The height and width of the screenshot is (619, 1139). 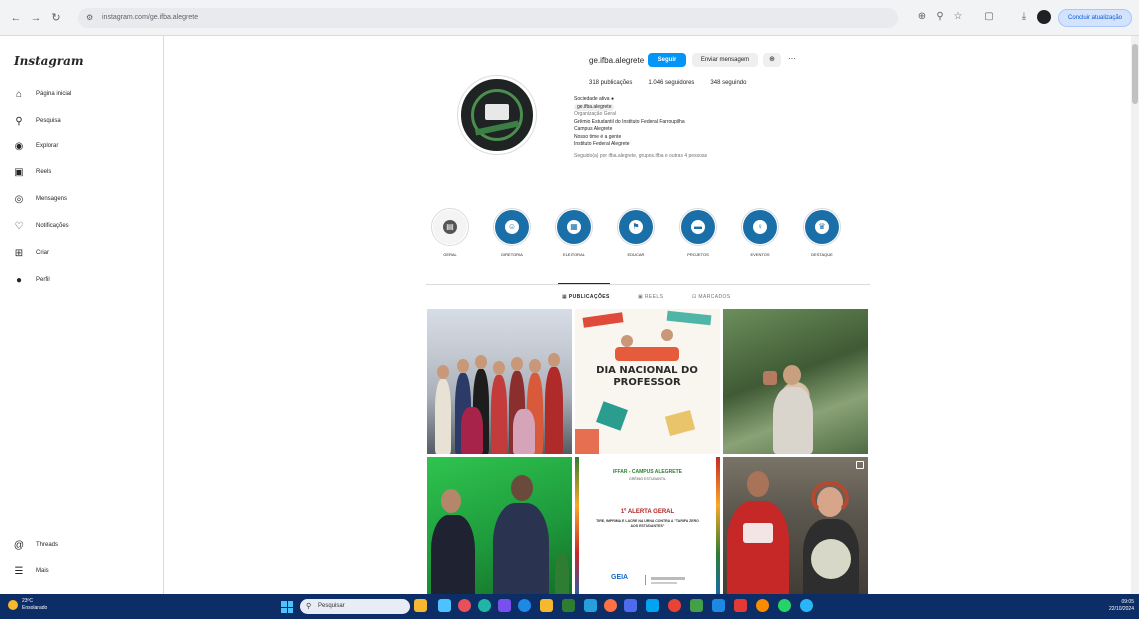 What do you see at coordinates (27, 605) in the screenshot?
I see `weather-widget: 23ºC Ensolarado` at bounding box center [27, 605].